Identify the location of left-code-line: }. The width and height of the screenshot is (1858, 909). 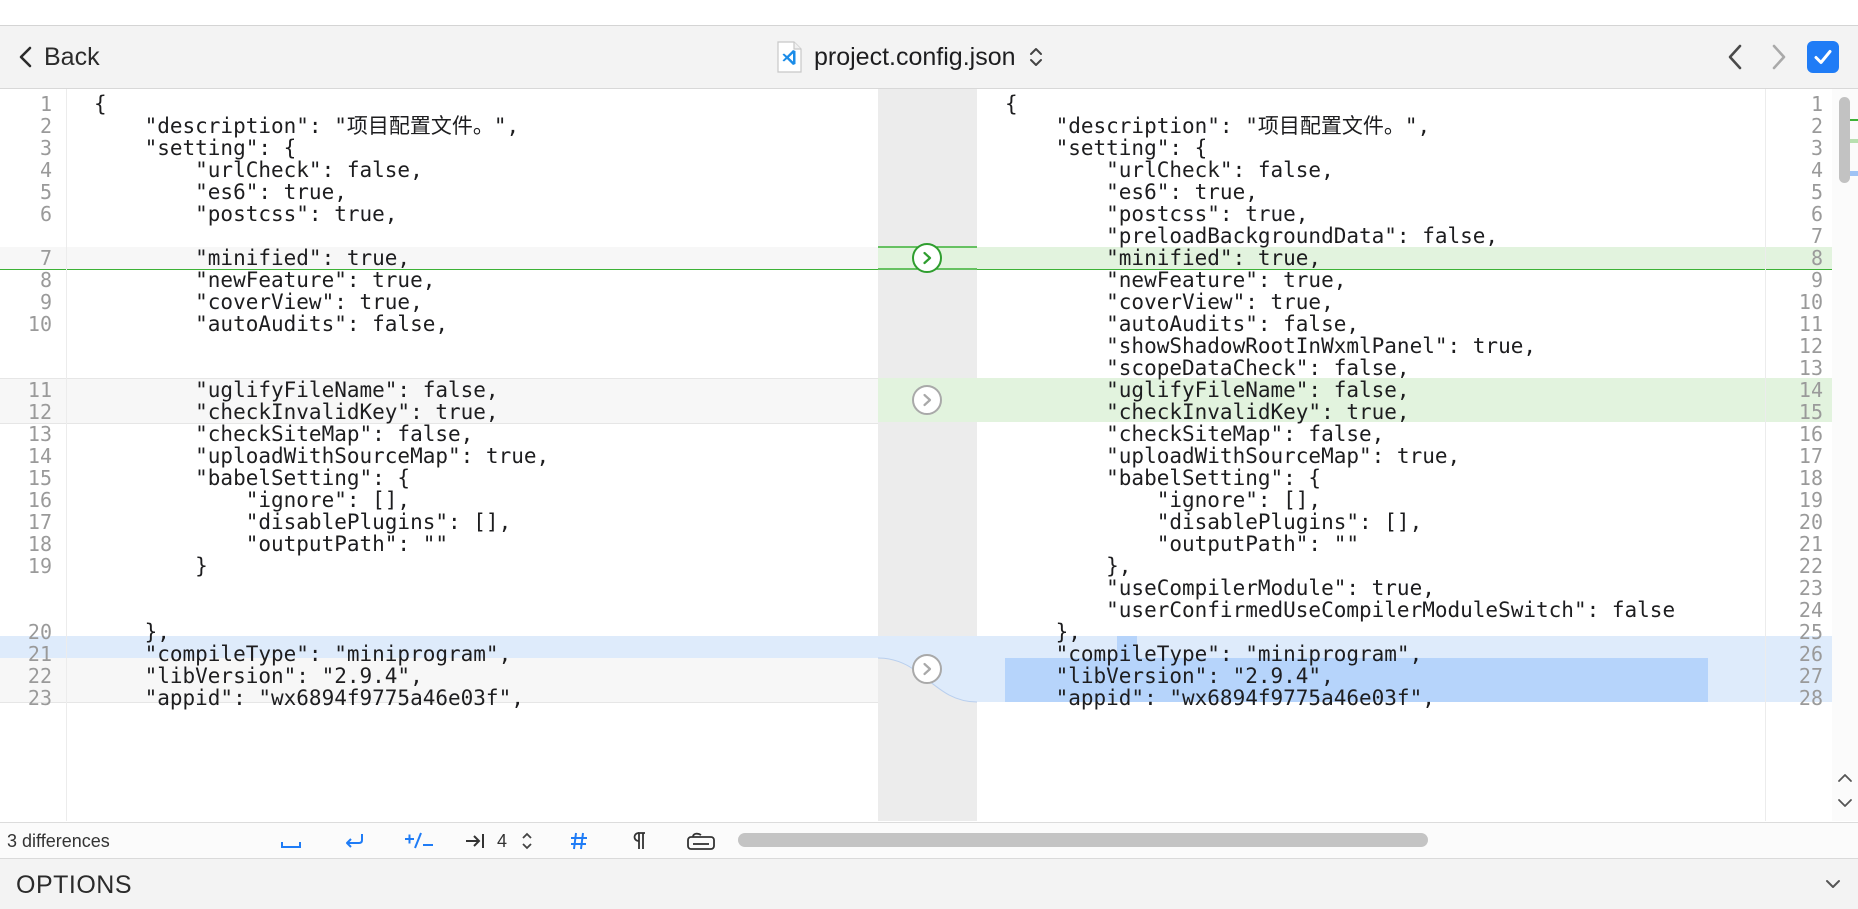
(151, 566).